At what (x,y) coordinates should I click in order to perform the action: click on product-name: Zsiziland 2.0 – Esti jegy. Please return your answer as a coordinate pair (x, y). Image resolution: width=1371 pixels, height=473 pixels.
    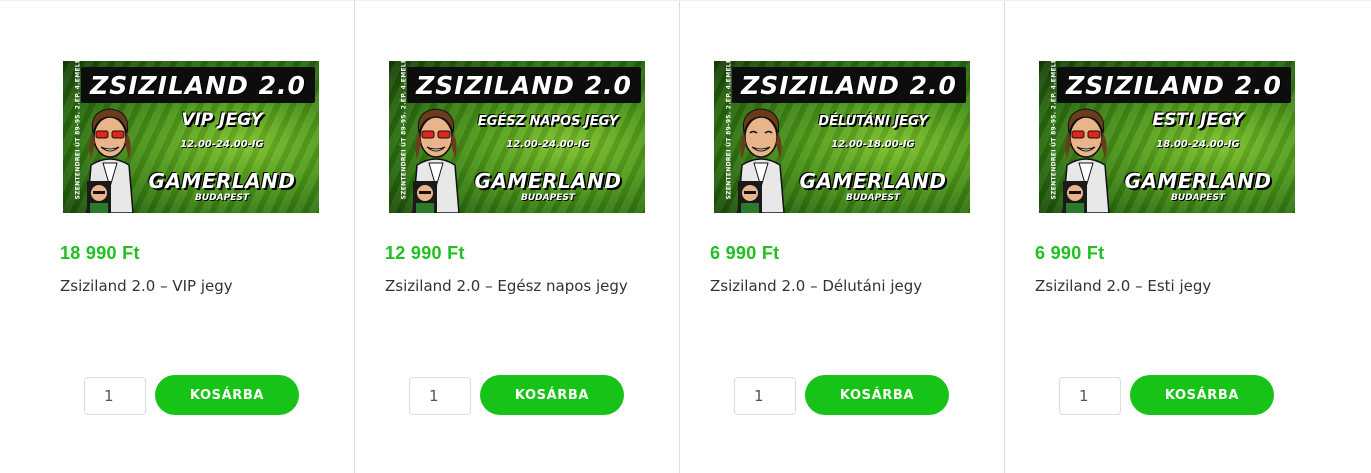
    Looking at the image, I should click on (1123, 286).